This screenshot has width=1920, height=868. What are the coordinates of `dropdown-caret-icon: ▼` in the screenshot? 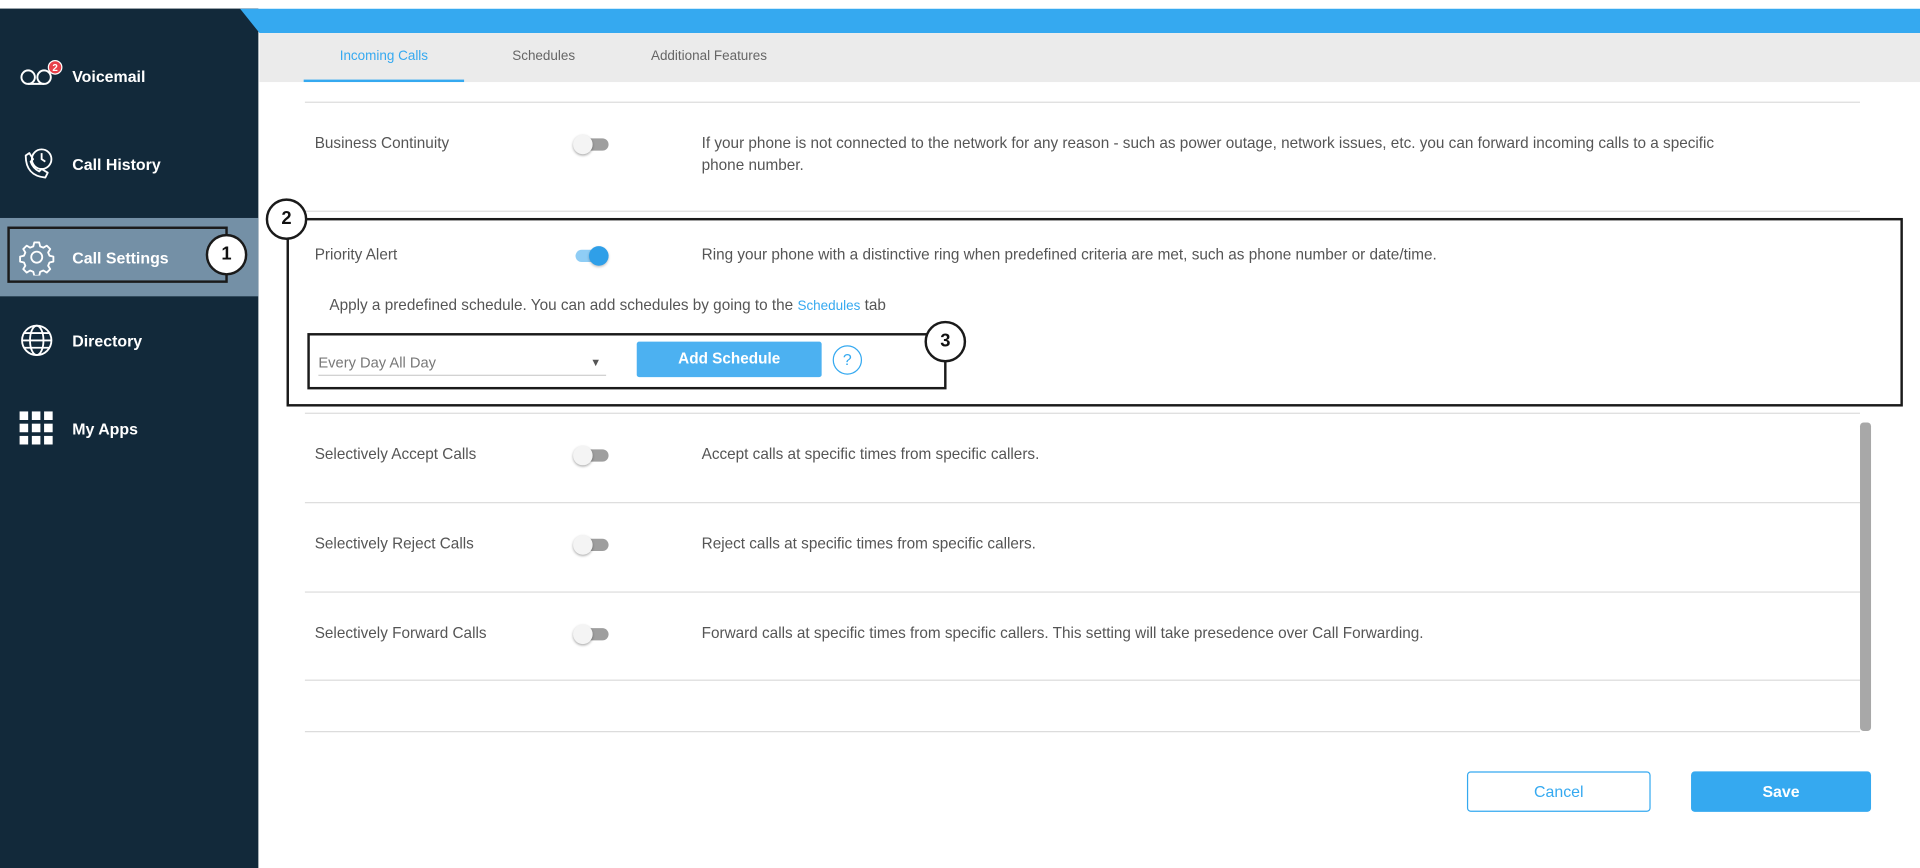 It's located at (596, 362).